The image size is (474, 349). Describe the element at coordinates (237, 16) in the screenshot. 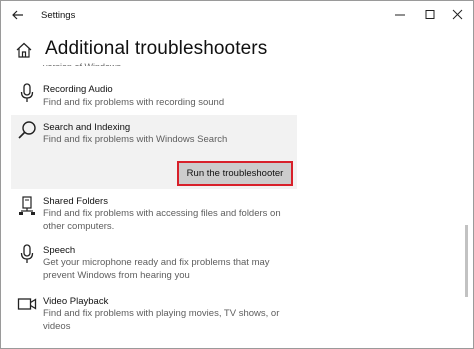

I see `title-bar: Settings` at that location.